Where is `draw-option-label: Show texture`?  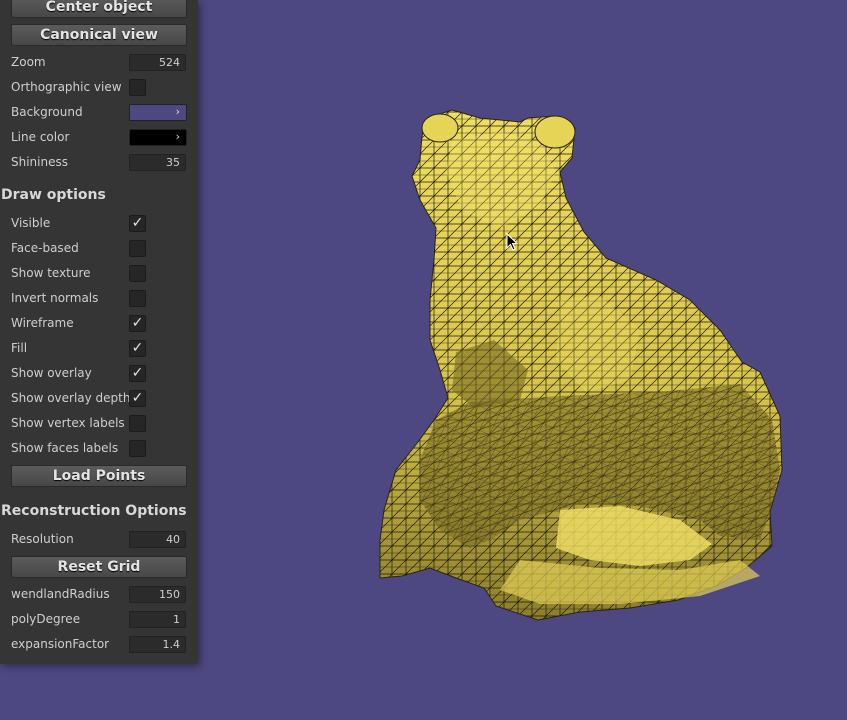
draw-option-label: Show texture is located at coordinates (51, 273).